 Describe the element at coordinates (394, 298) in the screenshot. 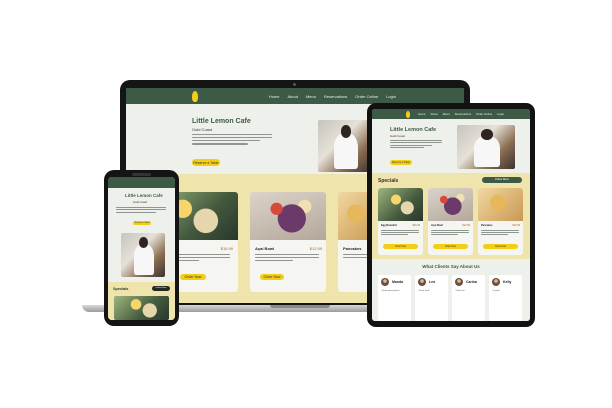

I see `testimonial-card: Manda "Great atmosphere"` at that location.